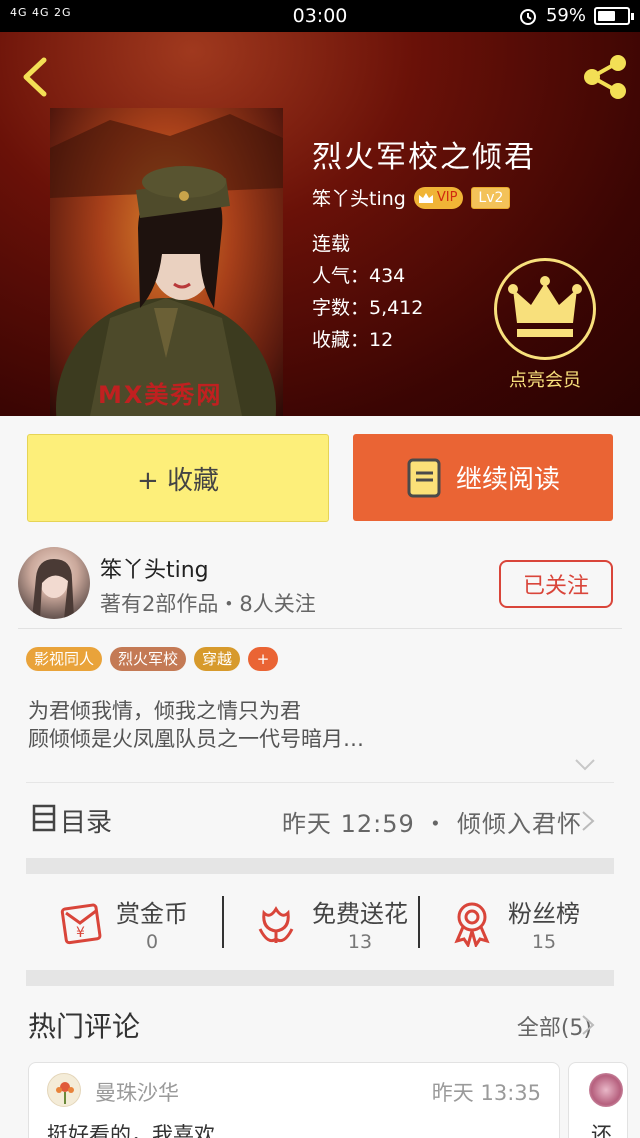 The image size is (640, 1138). What do you see at coordinates (53, 589) in the screenshot?
I see `avatar-illustration` at bounding box center [53, 589].